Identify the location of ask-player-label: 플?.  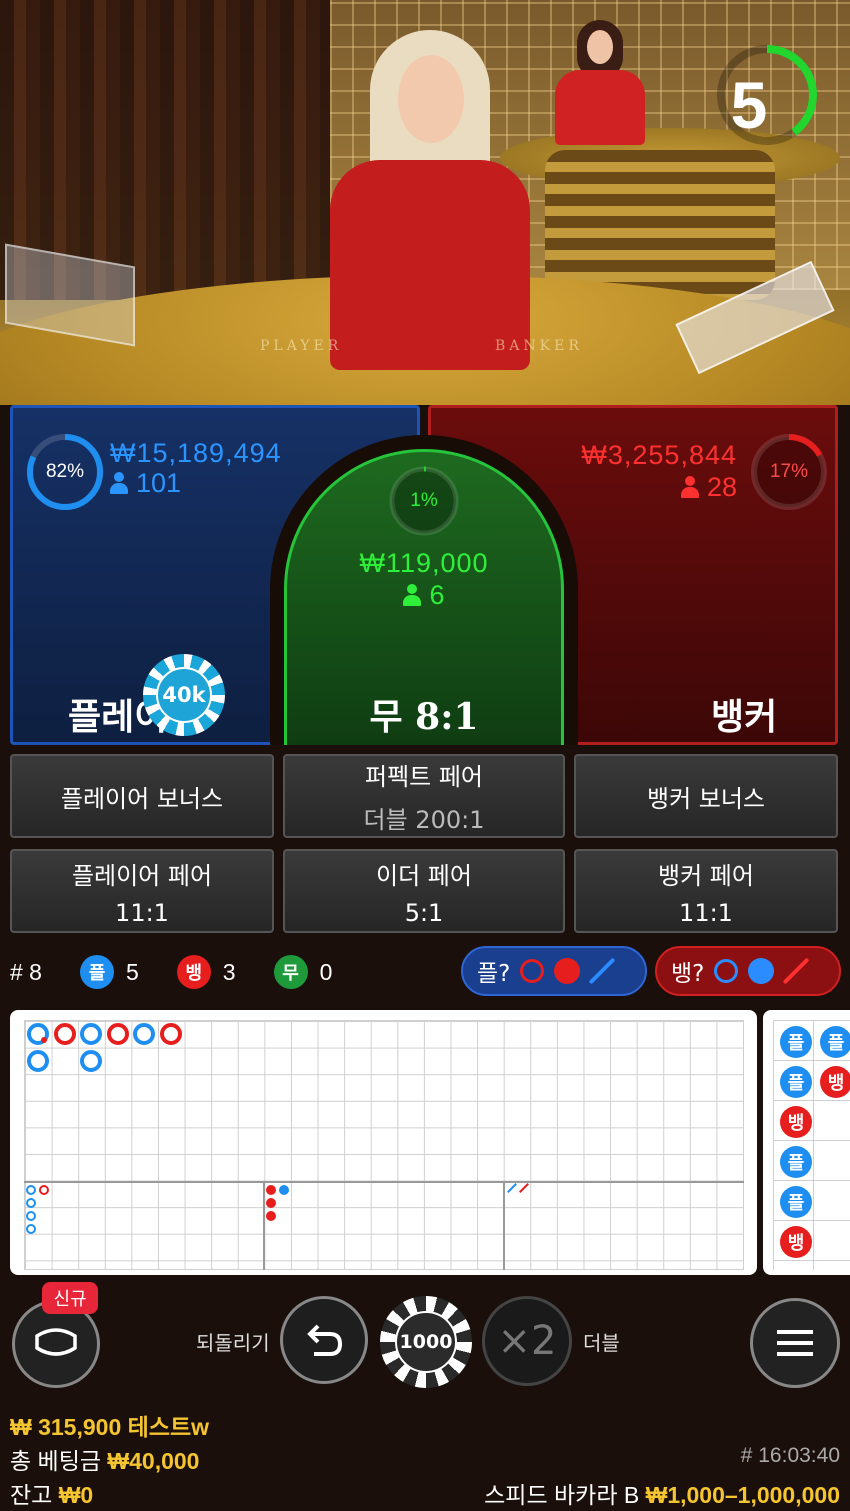
(494, 974).